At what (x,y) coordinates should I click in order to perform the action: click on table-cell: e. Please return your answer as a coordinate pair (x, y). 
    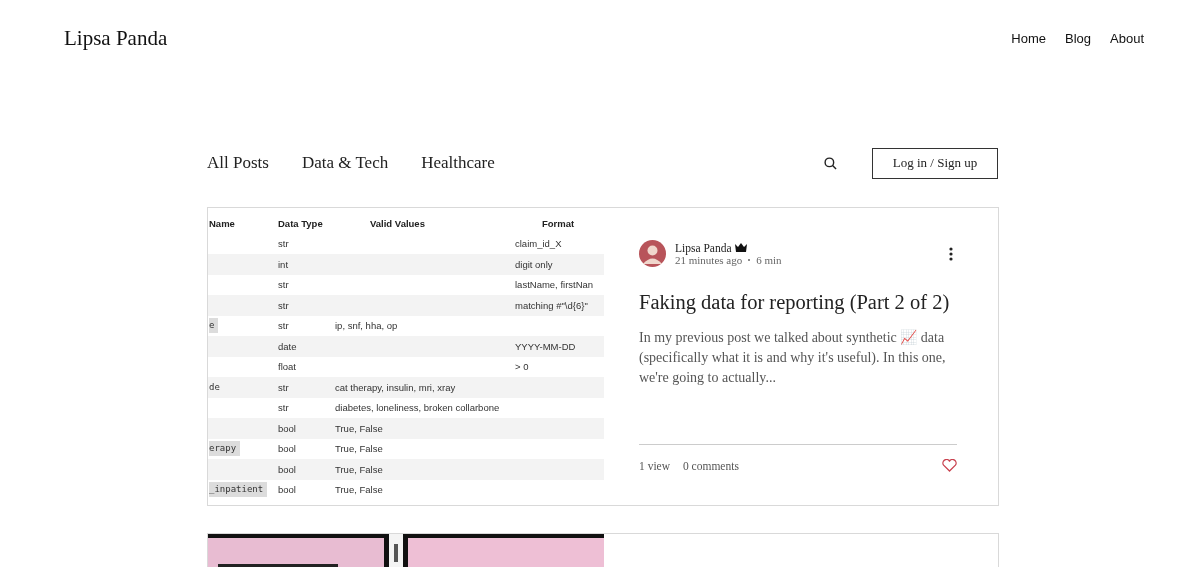
    Looking at the image, I should click on (214, 326).